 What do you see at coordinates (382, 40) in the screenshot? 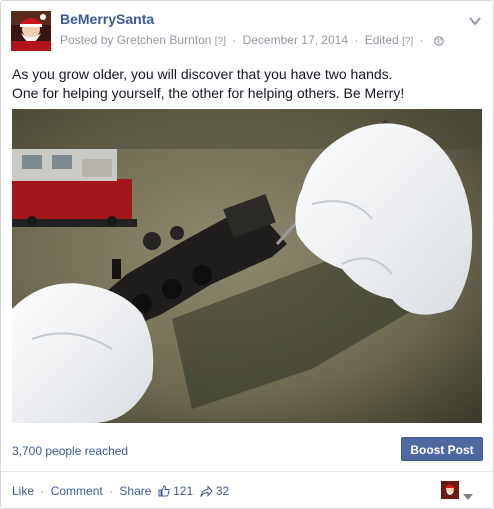
I see `edited-link: Edited` at bounding box center [382, 40].